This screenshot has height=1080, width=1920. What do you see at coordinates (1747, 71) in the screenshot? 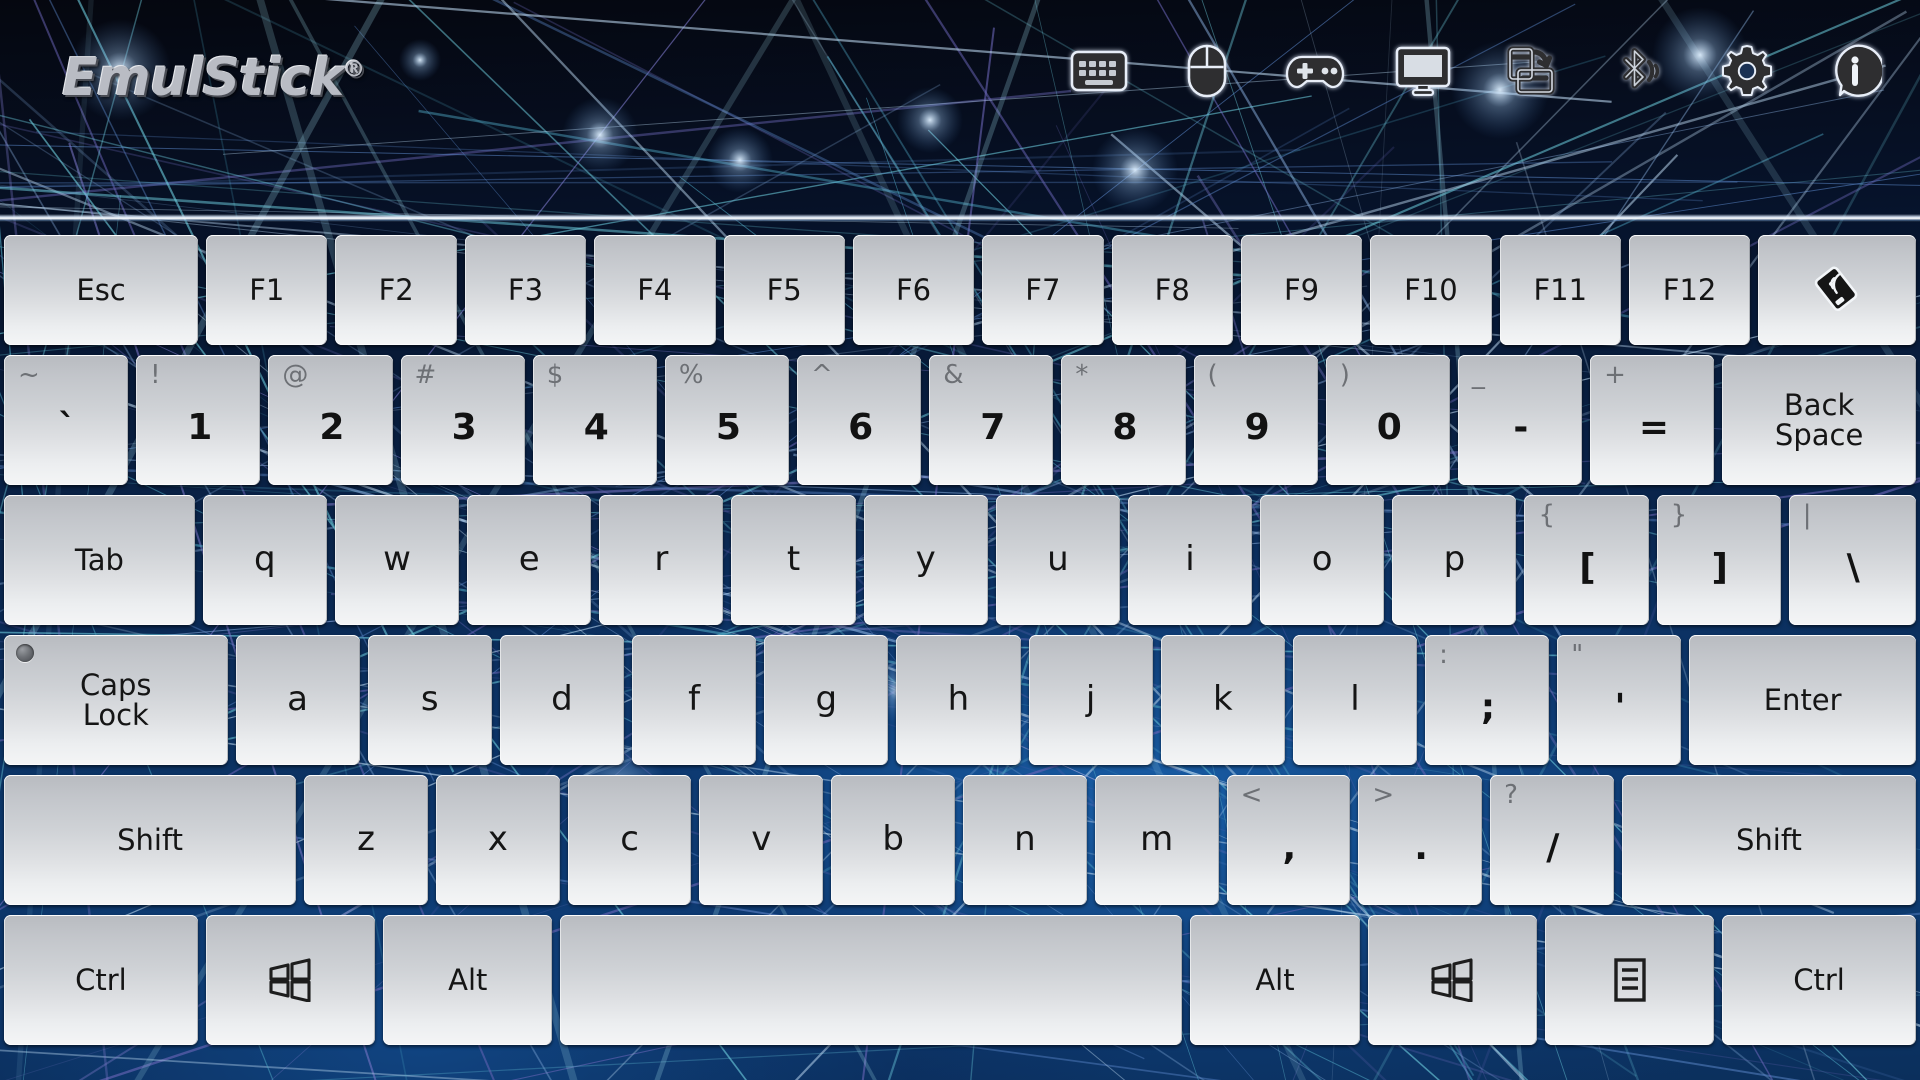
I see `toolbar-item-settings` at bounding box center [1747, 71].